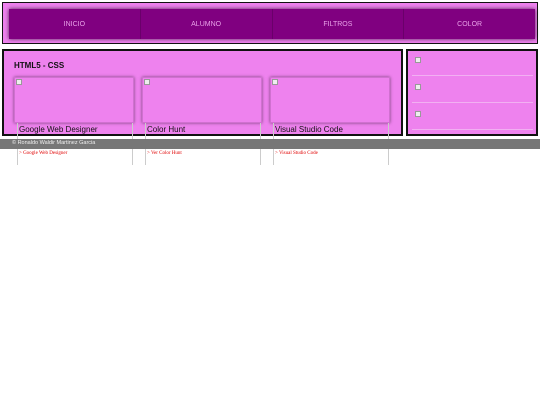 The width and height of the screenshot is (540, 405). I want to click on header: INICIO ALUMNO FILTROS COLOR, so click(270, 23).